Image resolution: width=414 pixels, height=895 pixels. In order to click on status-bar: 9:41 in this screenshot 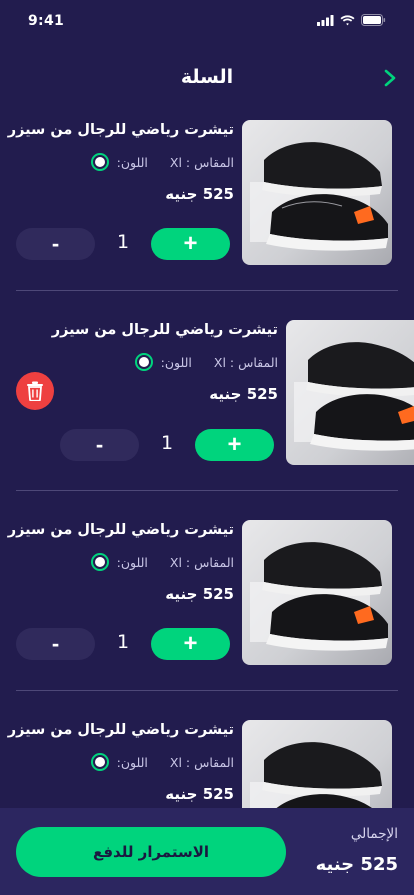, I will do `click(207, 22)`.